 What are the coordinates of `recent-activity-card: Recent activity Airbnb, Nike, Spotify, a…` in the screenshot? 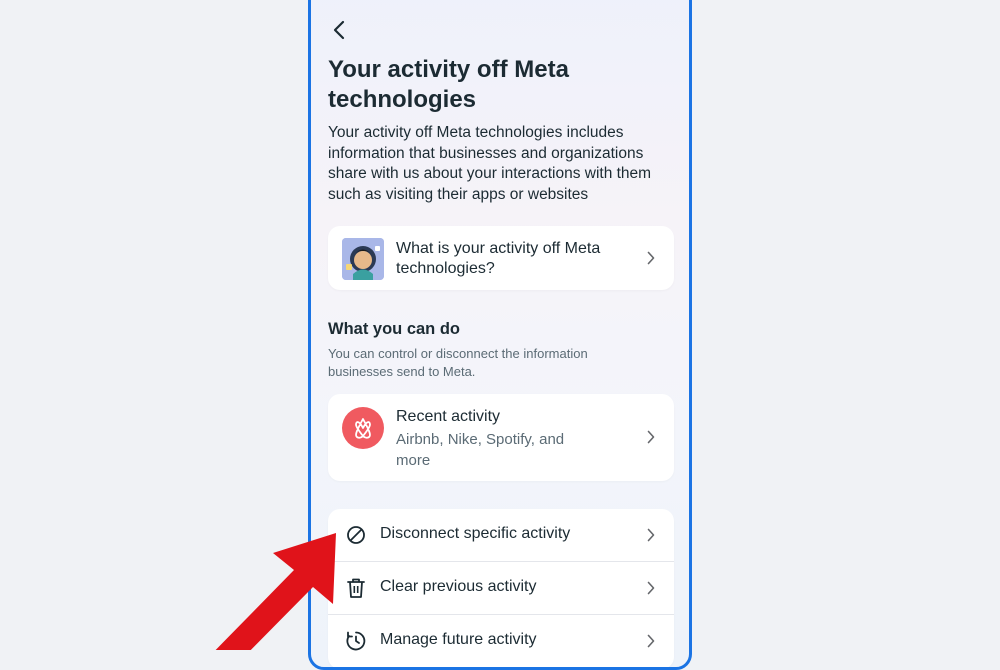 It's located at (501, 437).